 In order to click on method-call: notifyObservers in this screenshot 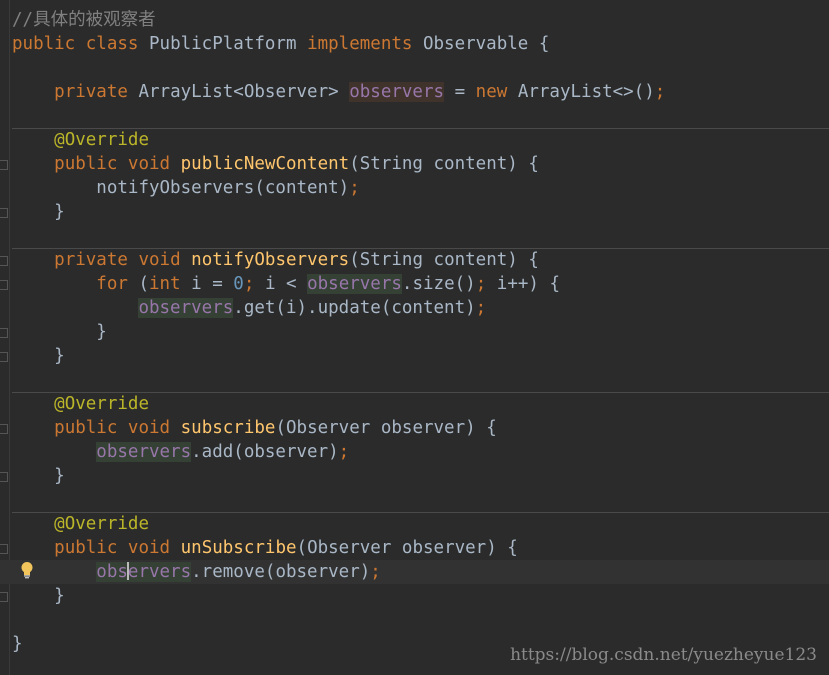, I will do `click(175, 188)`.